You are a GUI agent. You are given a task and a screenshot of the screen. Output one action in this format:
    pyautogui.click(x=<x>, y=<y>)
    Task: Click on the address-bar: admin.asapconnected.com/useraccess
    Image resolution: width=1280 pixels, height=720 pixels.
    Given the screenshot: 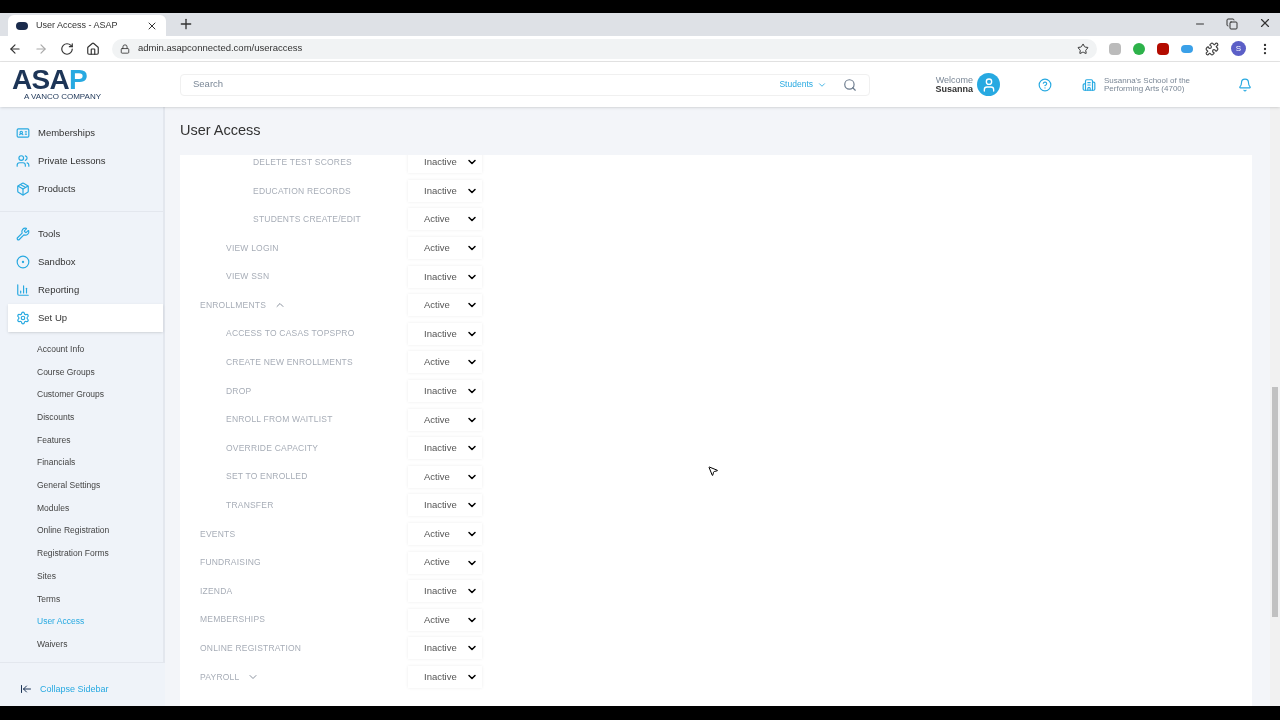 What is the action you would take?
    pyautogui.click(x=604, y=48)
    